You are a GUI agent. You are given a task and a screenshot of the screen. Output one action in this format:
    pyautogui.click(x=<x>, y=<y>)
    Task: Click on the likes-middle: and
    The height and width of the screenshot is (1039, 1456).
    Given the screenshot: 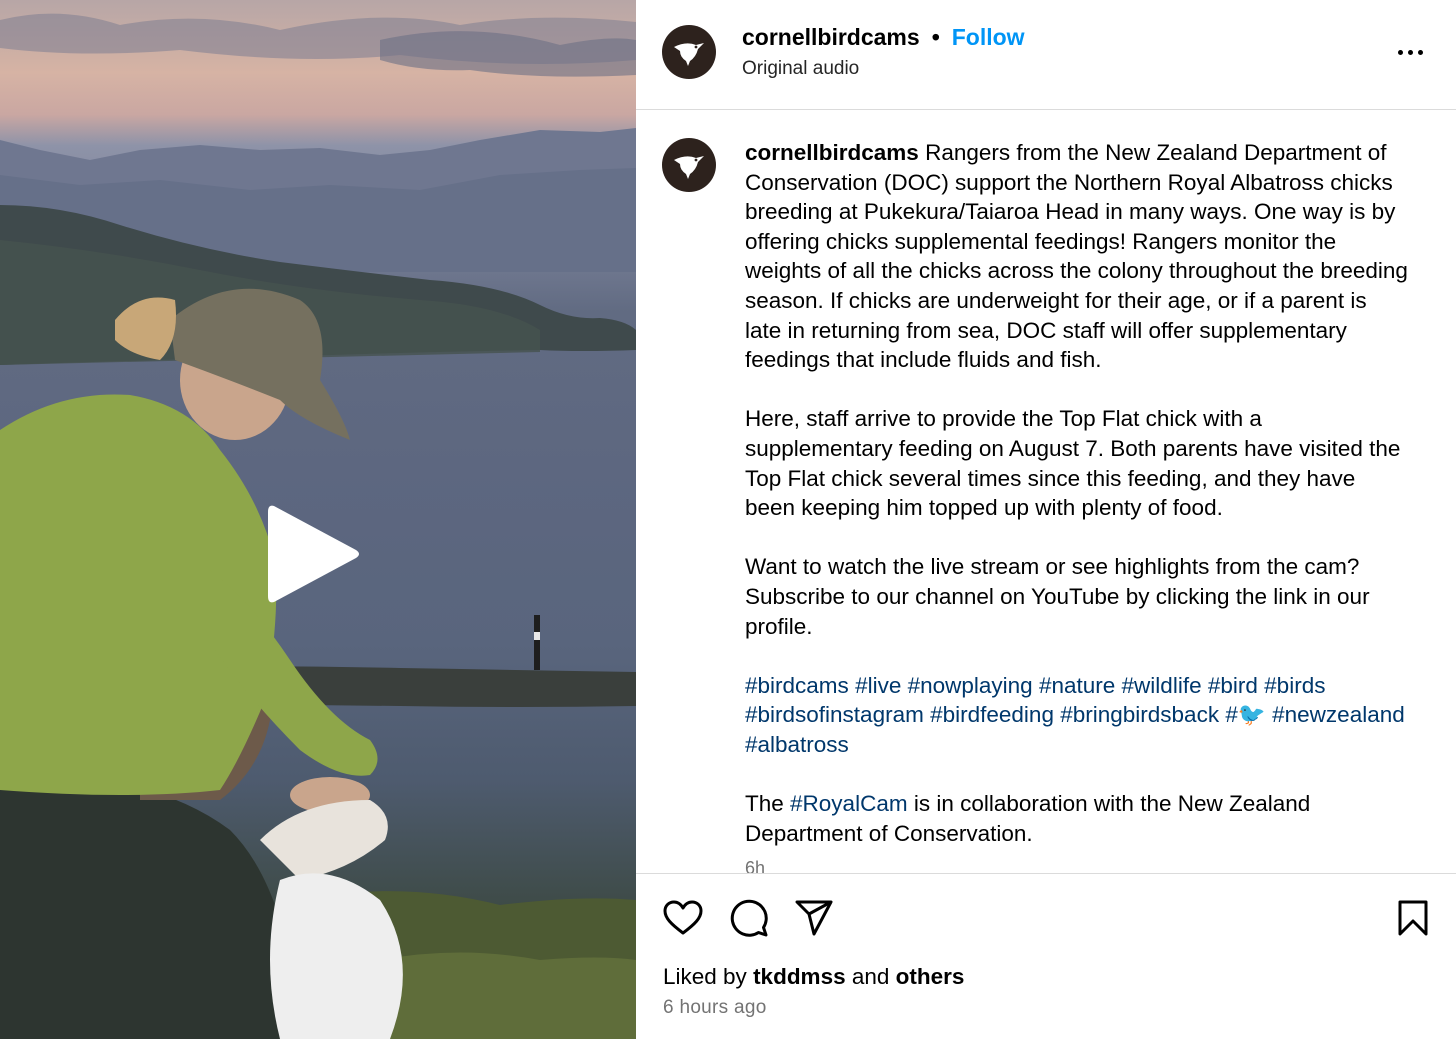 What is the action you would take?
    pyautogui.click(x=870, y=976)
    